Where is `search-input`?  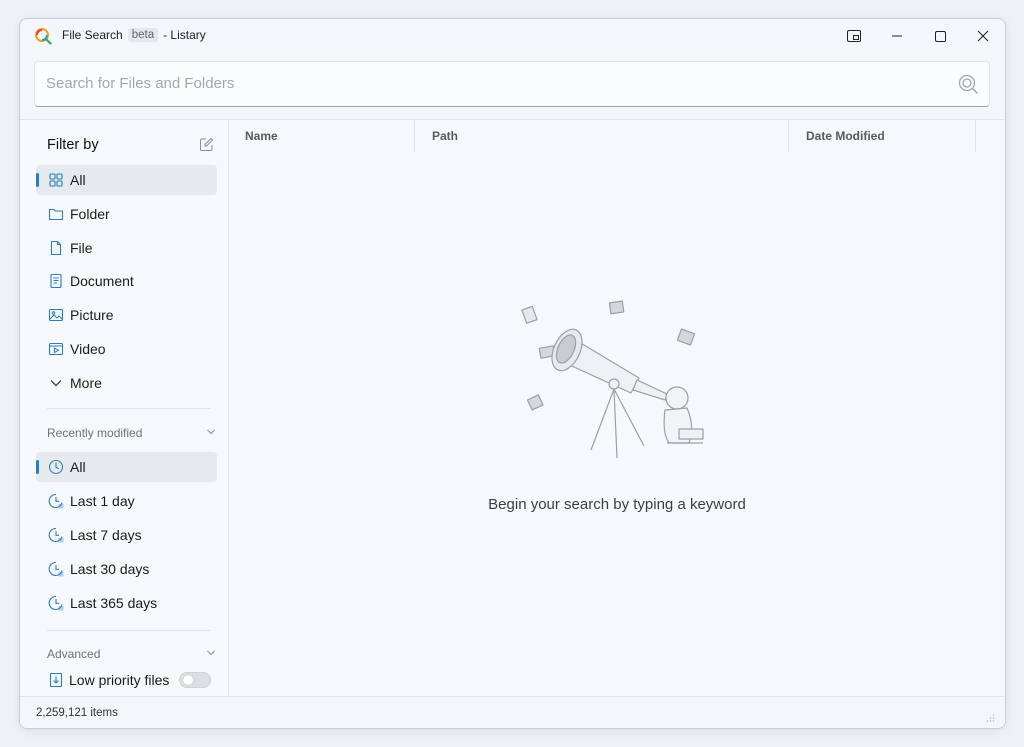 search-input is located at coordinates (490, 83).